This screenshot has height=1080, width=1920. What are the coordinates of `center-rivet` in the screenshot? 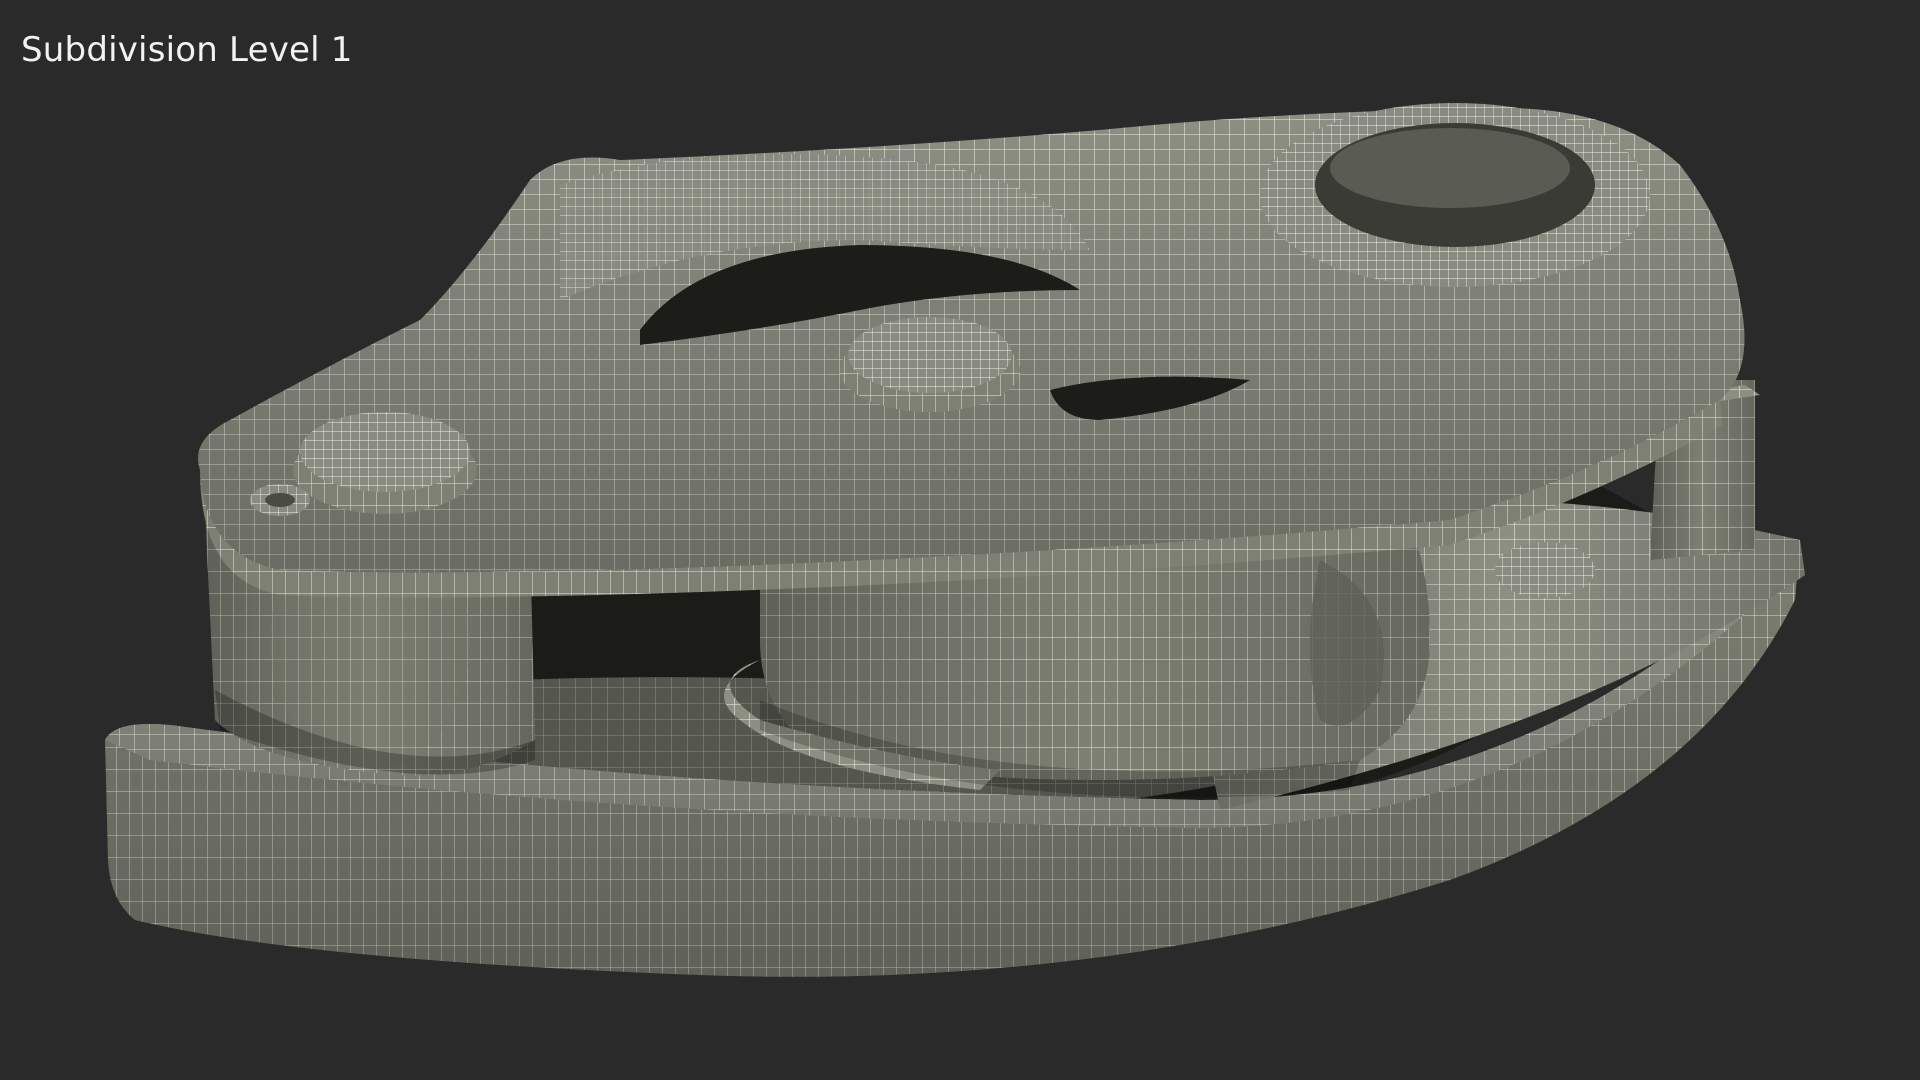 It's located at (930, 355).